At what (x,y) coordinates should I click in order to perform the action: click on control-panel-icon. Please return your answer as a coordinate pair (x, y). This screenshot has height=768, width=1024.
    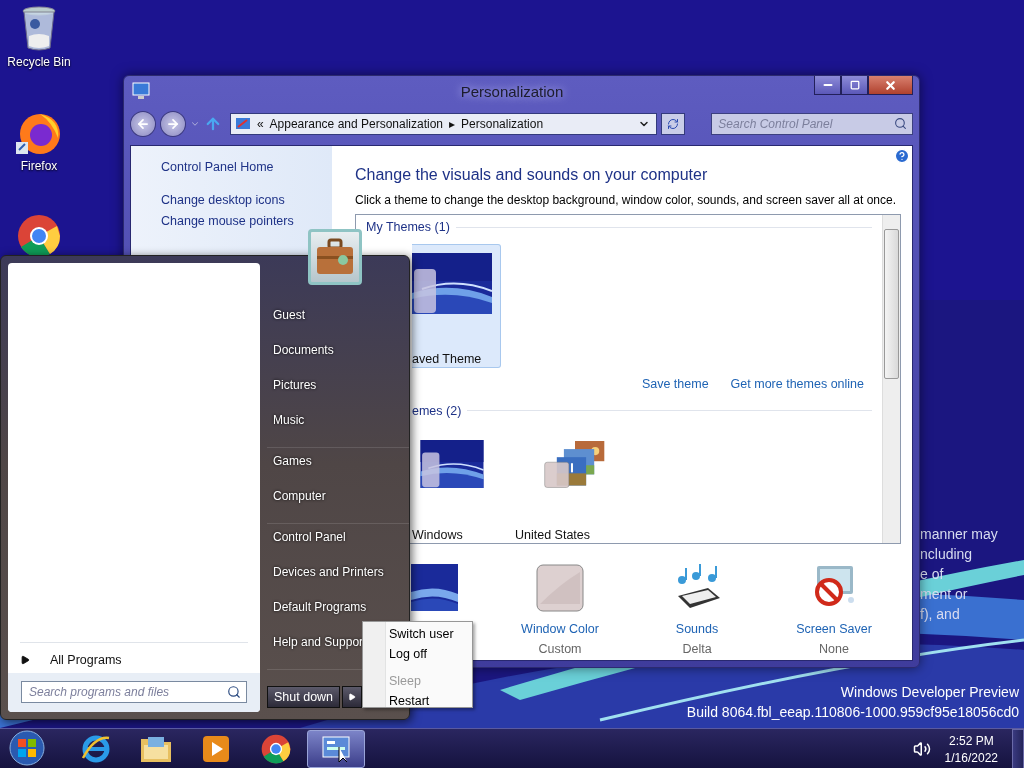
    Looking at the image, I should click on (336, 749).